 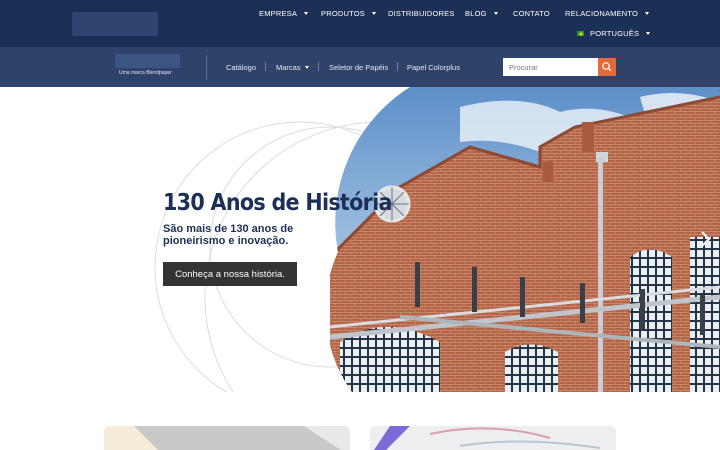 I want to click on nav-label: CONTATO, so click(x=531, y=13).